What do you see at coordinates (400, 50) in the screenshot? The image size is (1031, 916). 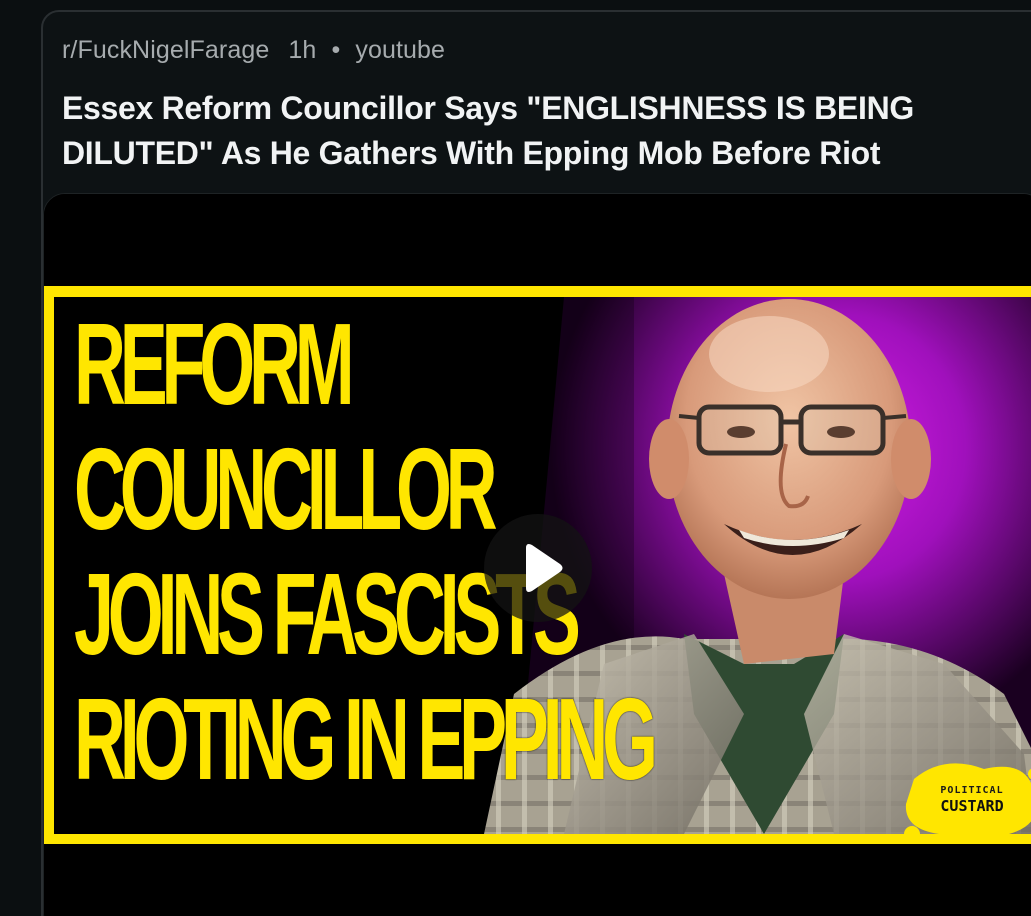 I see `post-source: youtube` at bounding box center [400, 50].